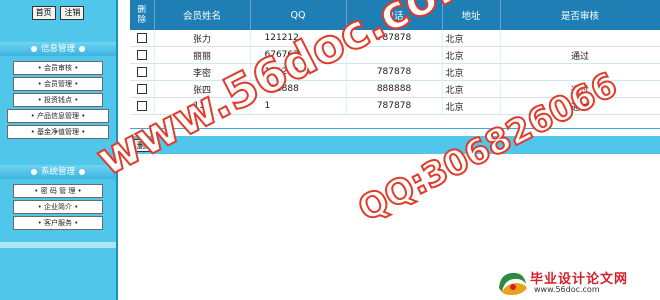 Image resolution: width=660 pixels, height=300 pixels. Describe the element at coordinates (580, 55) in the screenshot. I see `cell-reviewed: 通过` at that location.